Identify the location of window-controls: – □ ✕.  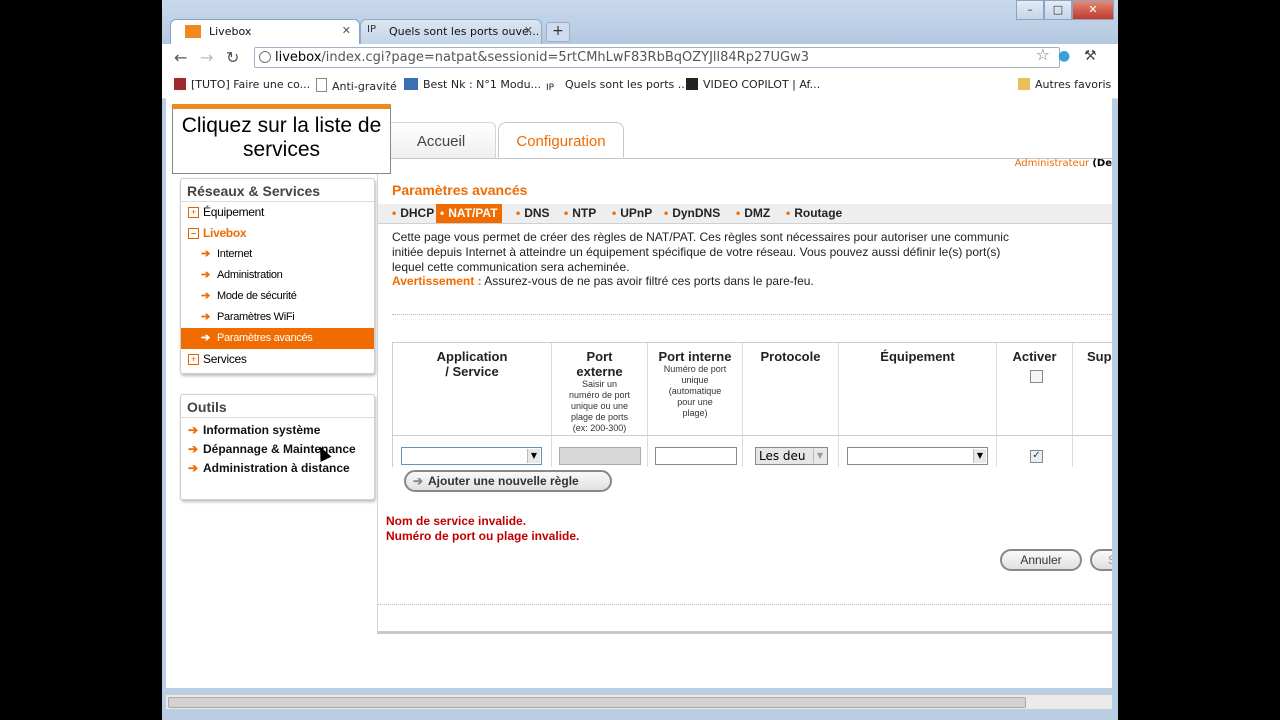
(1065, 10).